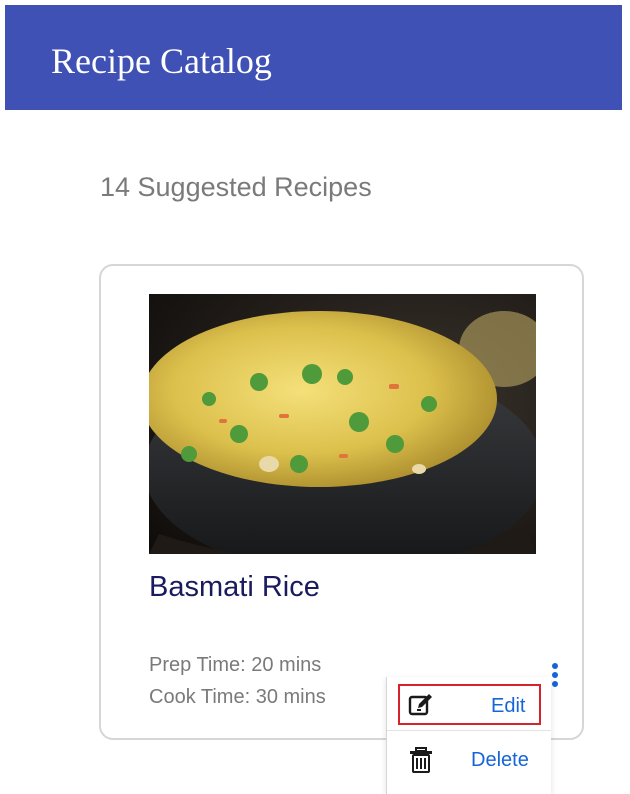  Describe the element at coordinates (236, 187) in the screenshot. I see `suggested-recipes-count: 14 Suggested Recipes` at that location.